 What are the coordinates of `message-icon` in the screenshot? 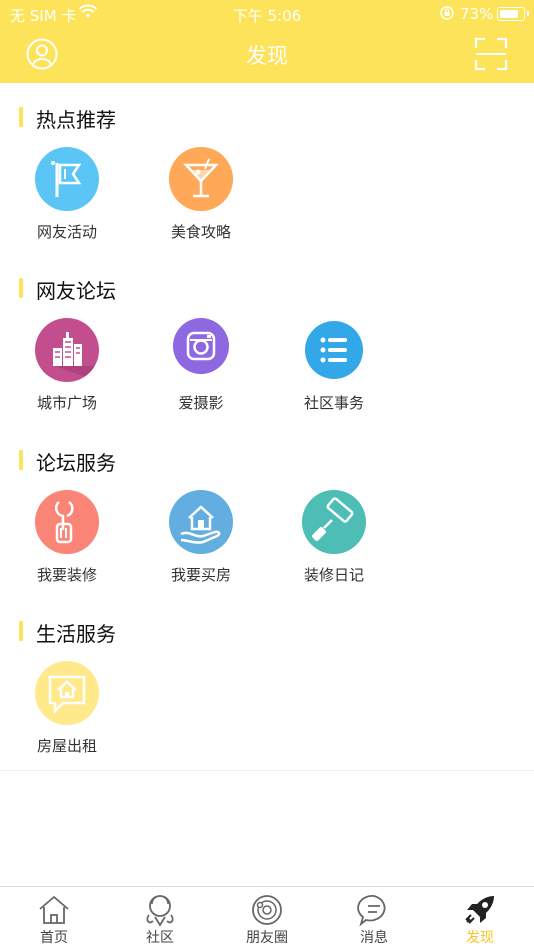 It's located at (374, 910).